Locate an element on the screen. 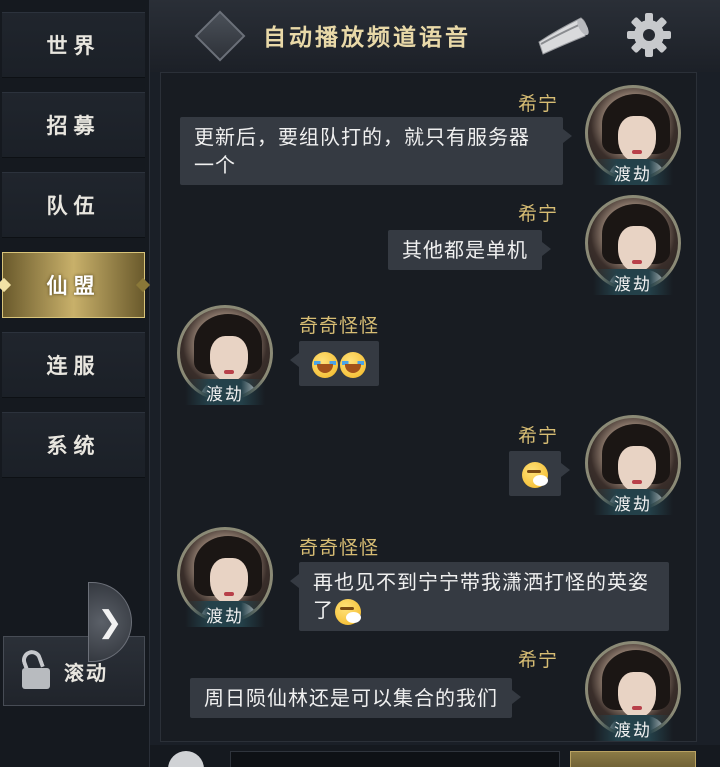 The image size is (720, 767). auto-play-voice-label: 自动播放频道语音 is located at coordinates (367, 38).